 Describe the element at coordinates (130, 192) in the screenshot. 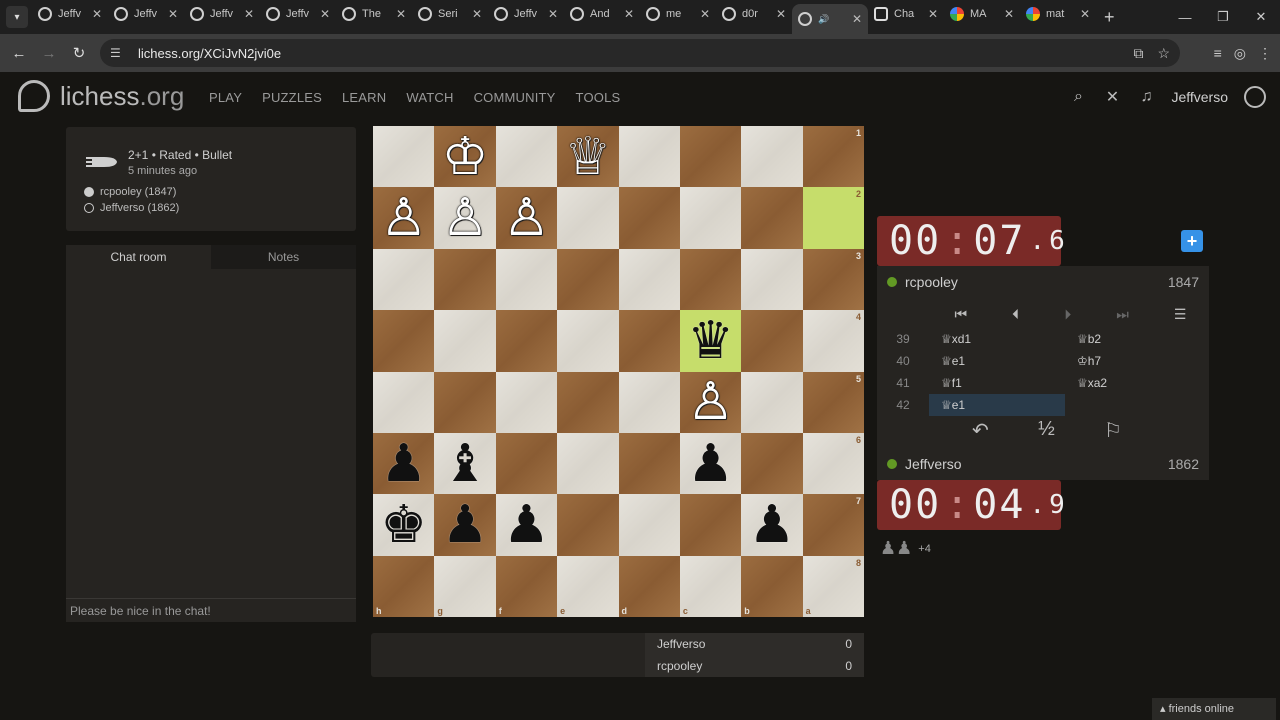

I see `white-player-info: rcpooley (1847)` at that location.